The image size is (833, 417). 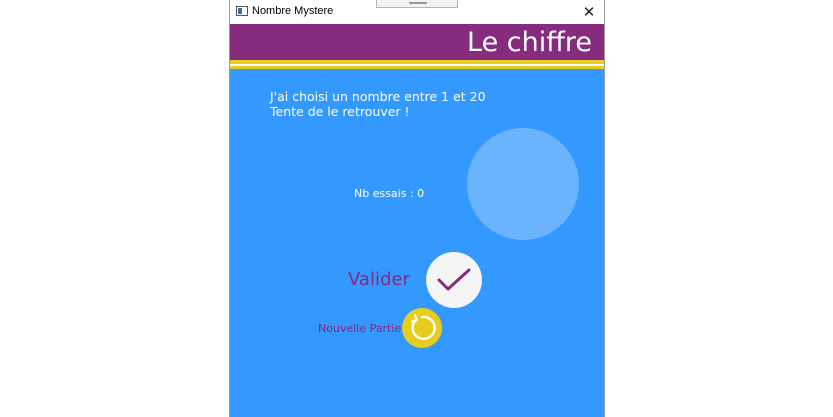 I want to click on refresh-icon, so click(x=423, y=327).